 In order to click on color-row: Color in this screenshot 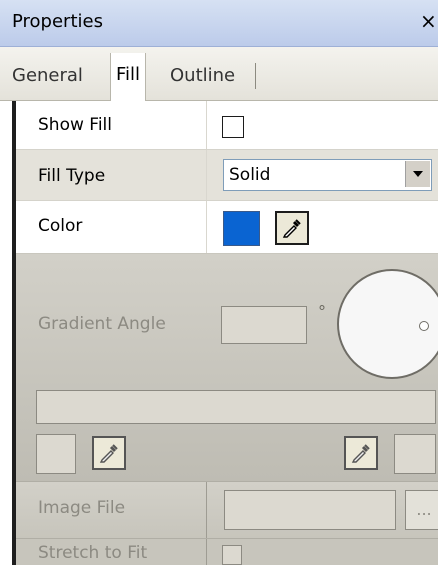, I will do `click(227, 227)`.